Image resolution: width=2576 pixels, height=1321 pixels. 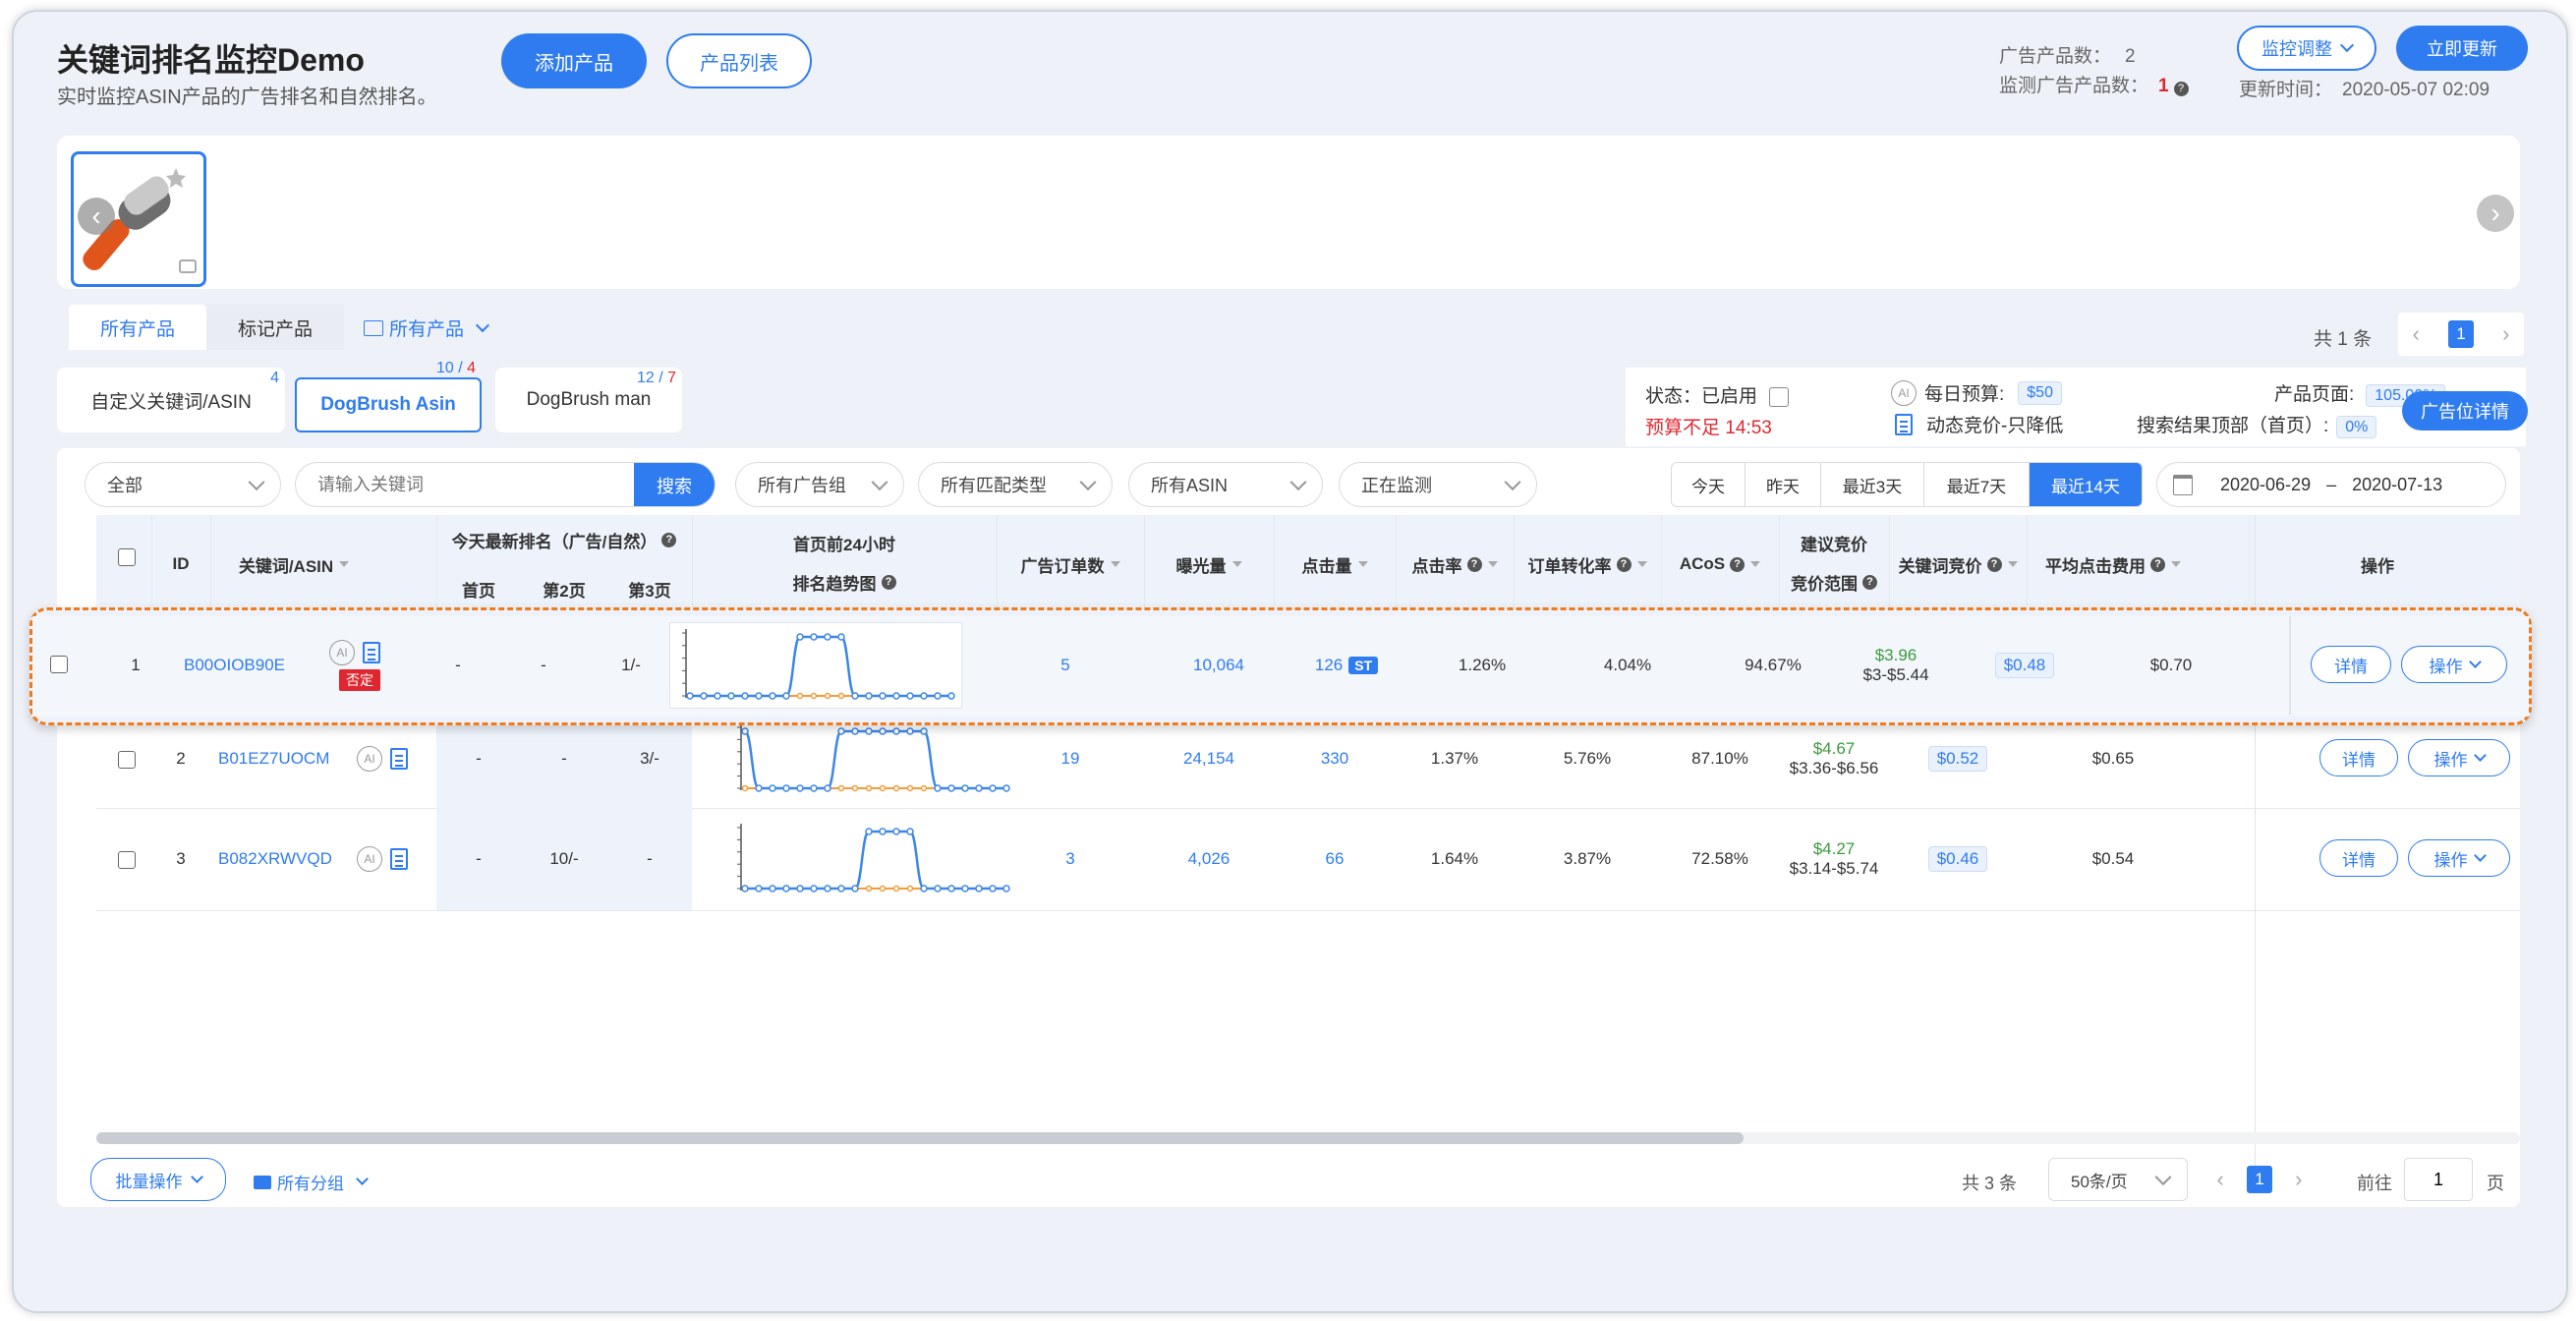 What do you see at coordinates (820, 485) in the screenshot?
I see `ad-group-select: 所有广告组` at bounding box center [820, 485].